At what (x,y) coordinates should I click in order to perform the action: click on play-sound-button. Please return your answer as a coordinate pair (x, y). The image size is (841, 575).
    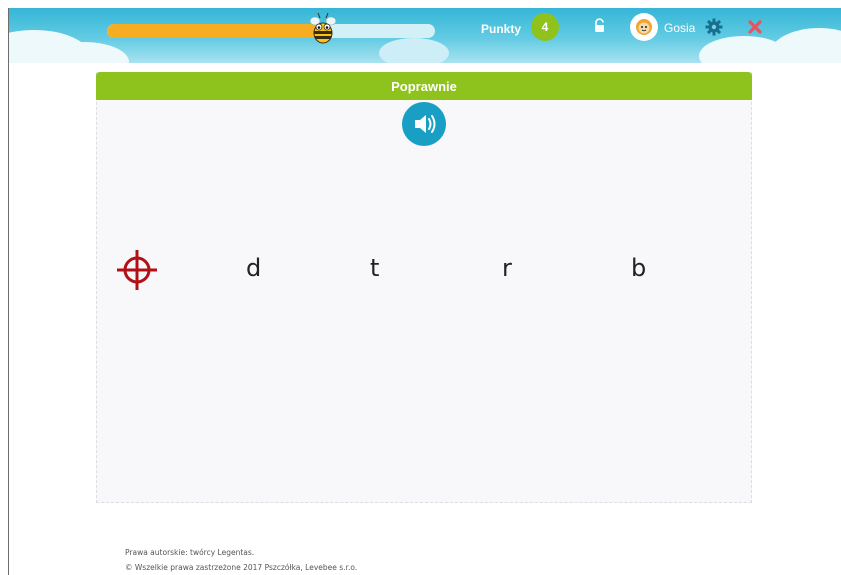
    Looking at the image, I should click on (424, 124).